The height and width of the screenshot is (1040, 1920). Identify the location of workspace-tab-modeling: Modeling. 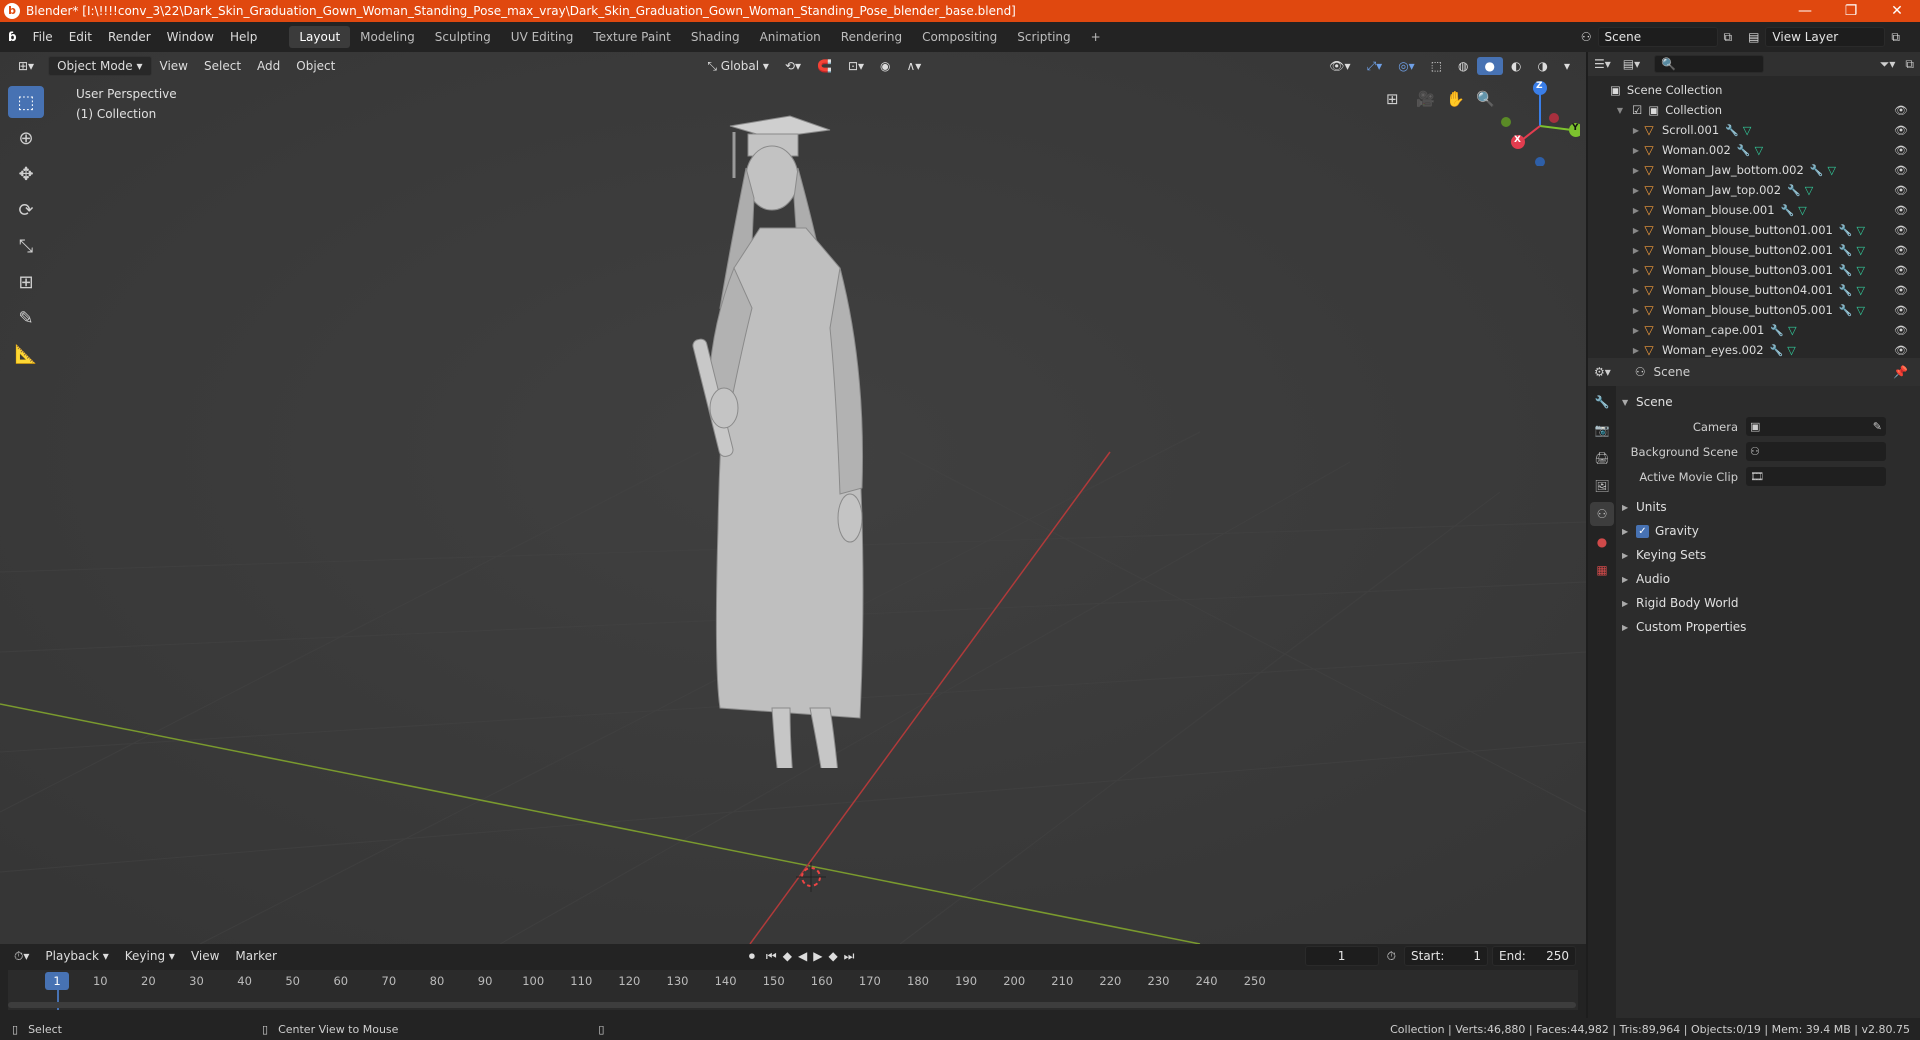
(387, 37).